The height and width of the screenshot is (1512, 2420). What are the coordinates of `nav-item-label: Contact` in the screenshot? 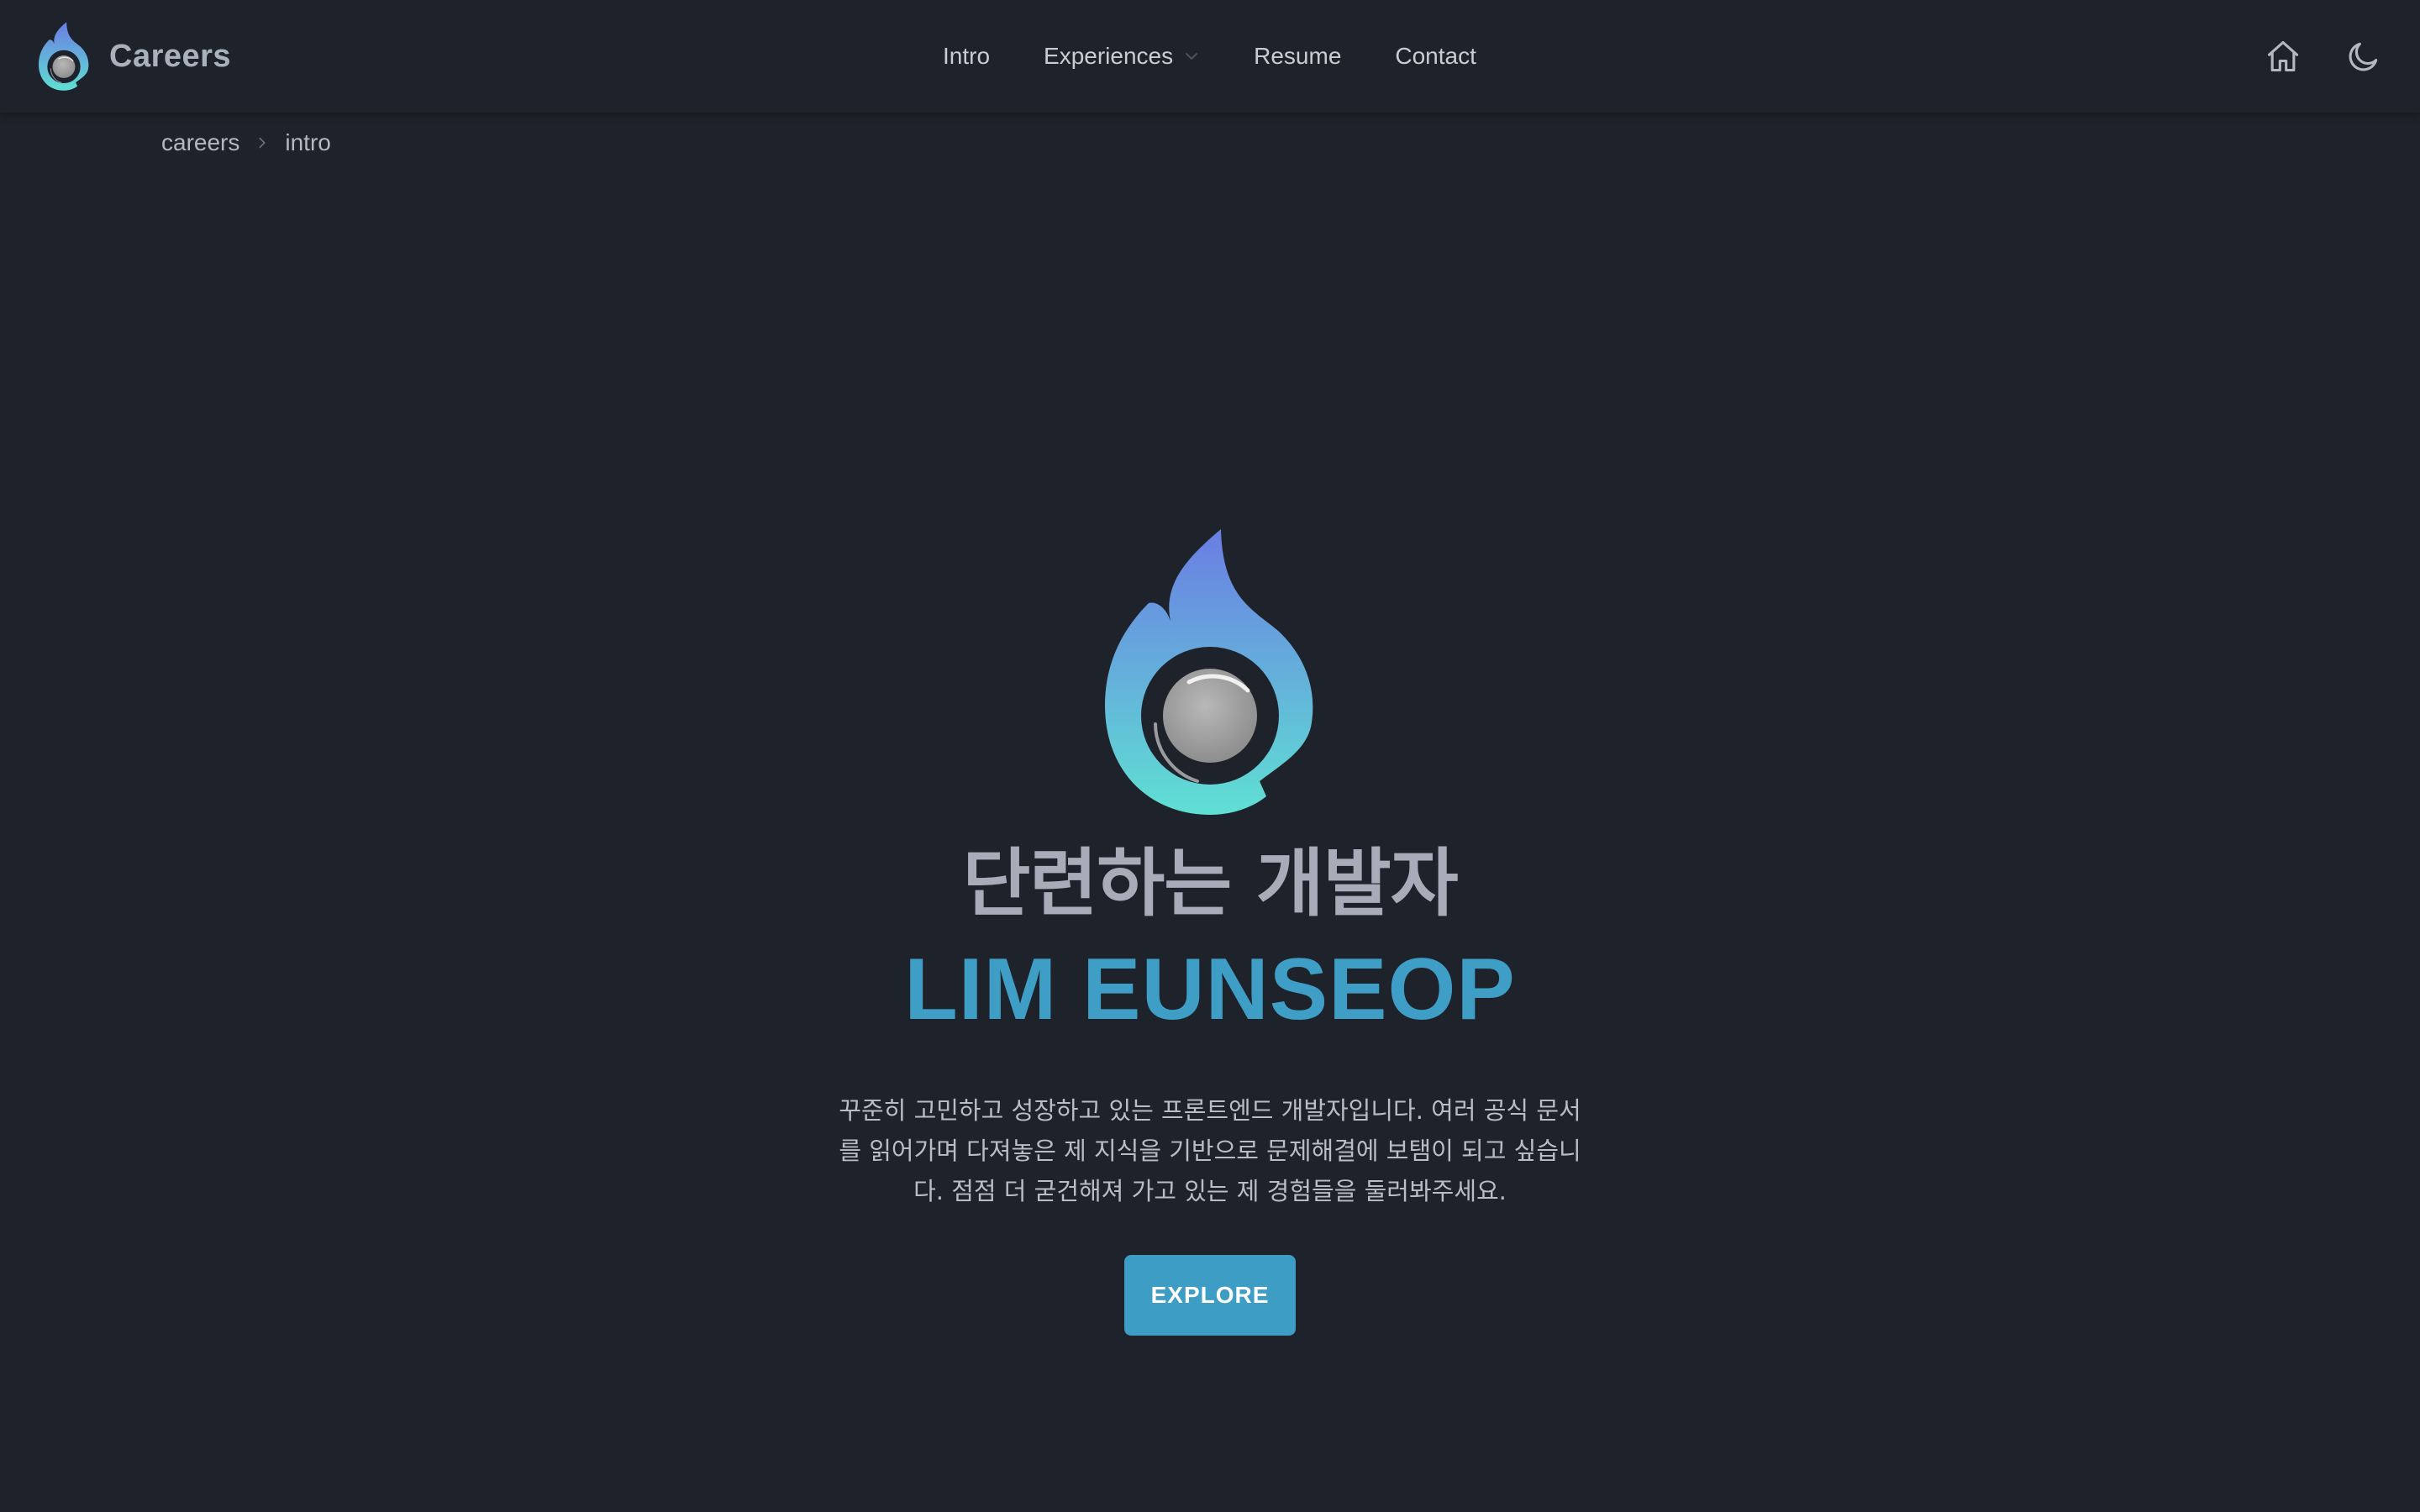 It's located at (1436, 56).